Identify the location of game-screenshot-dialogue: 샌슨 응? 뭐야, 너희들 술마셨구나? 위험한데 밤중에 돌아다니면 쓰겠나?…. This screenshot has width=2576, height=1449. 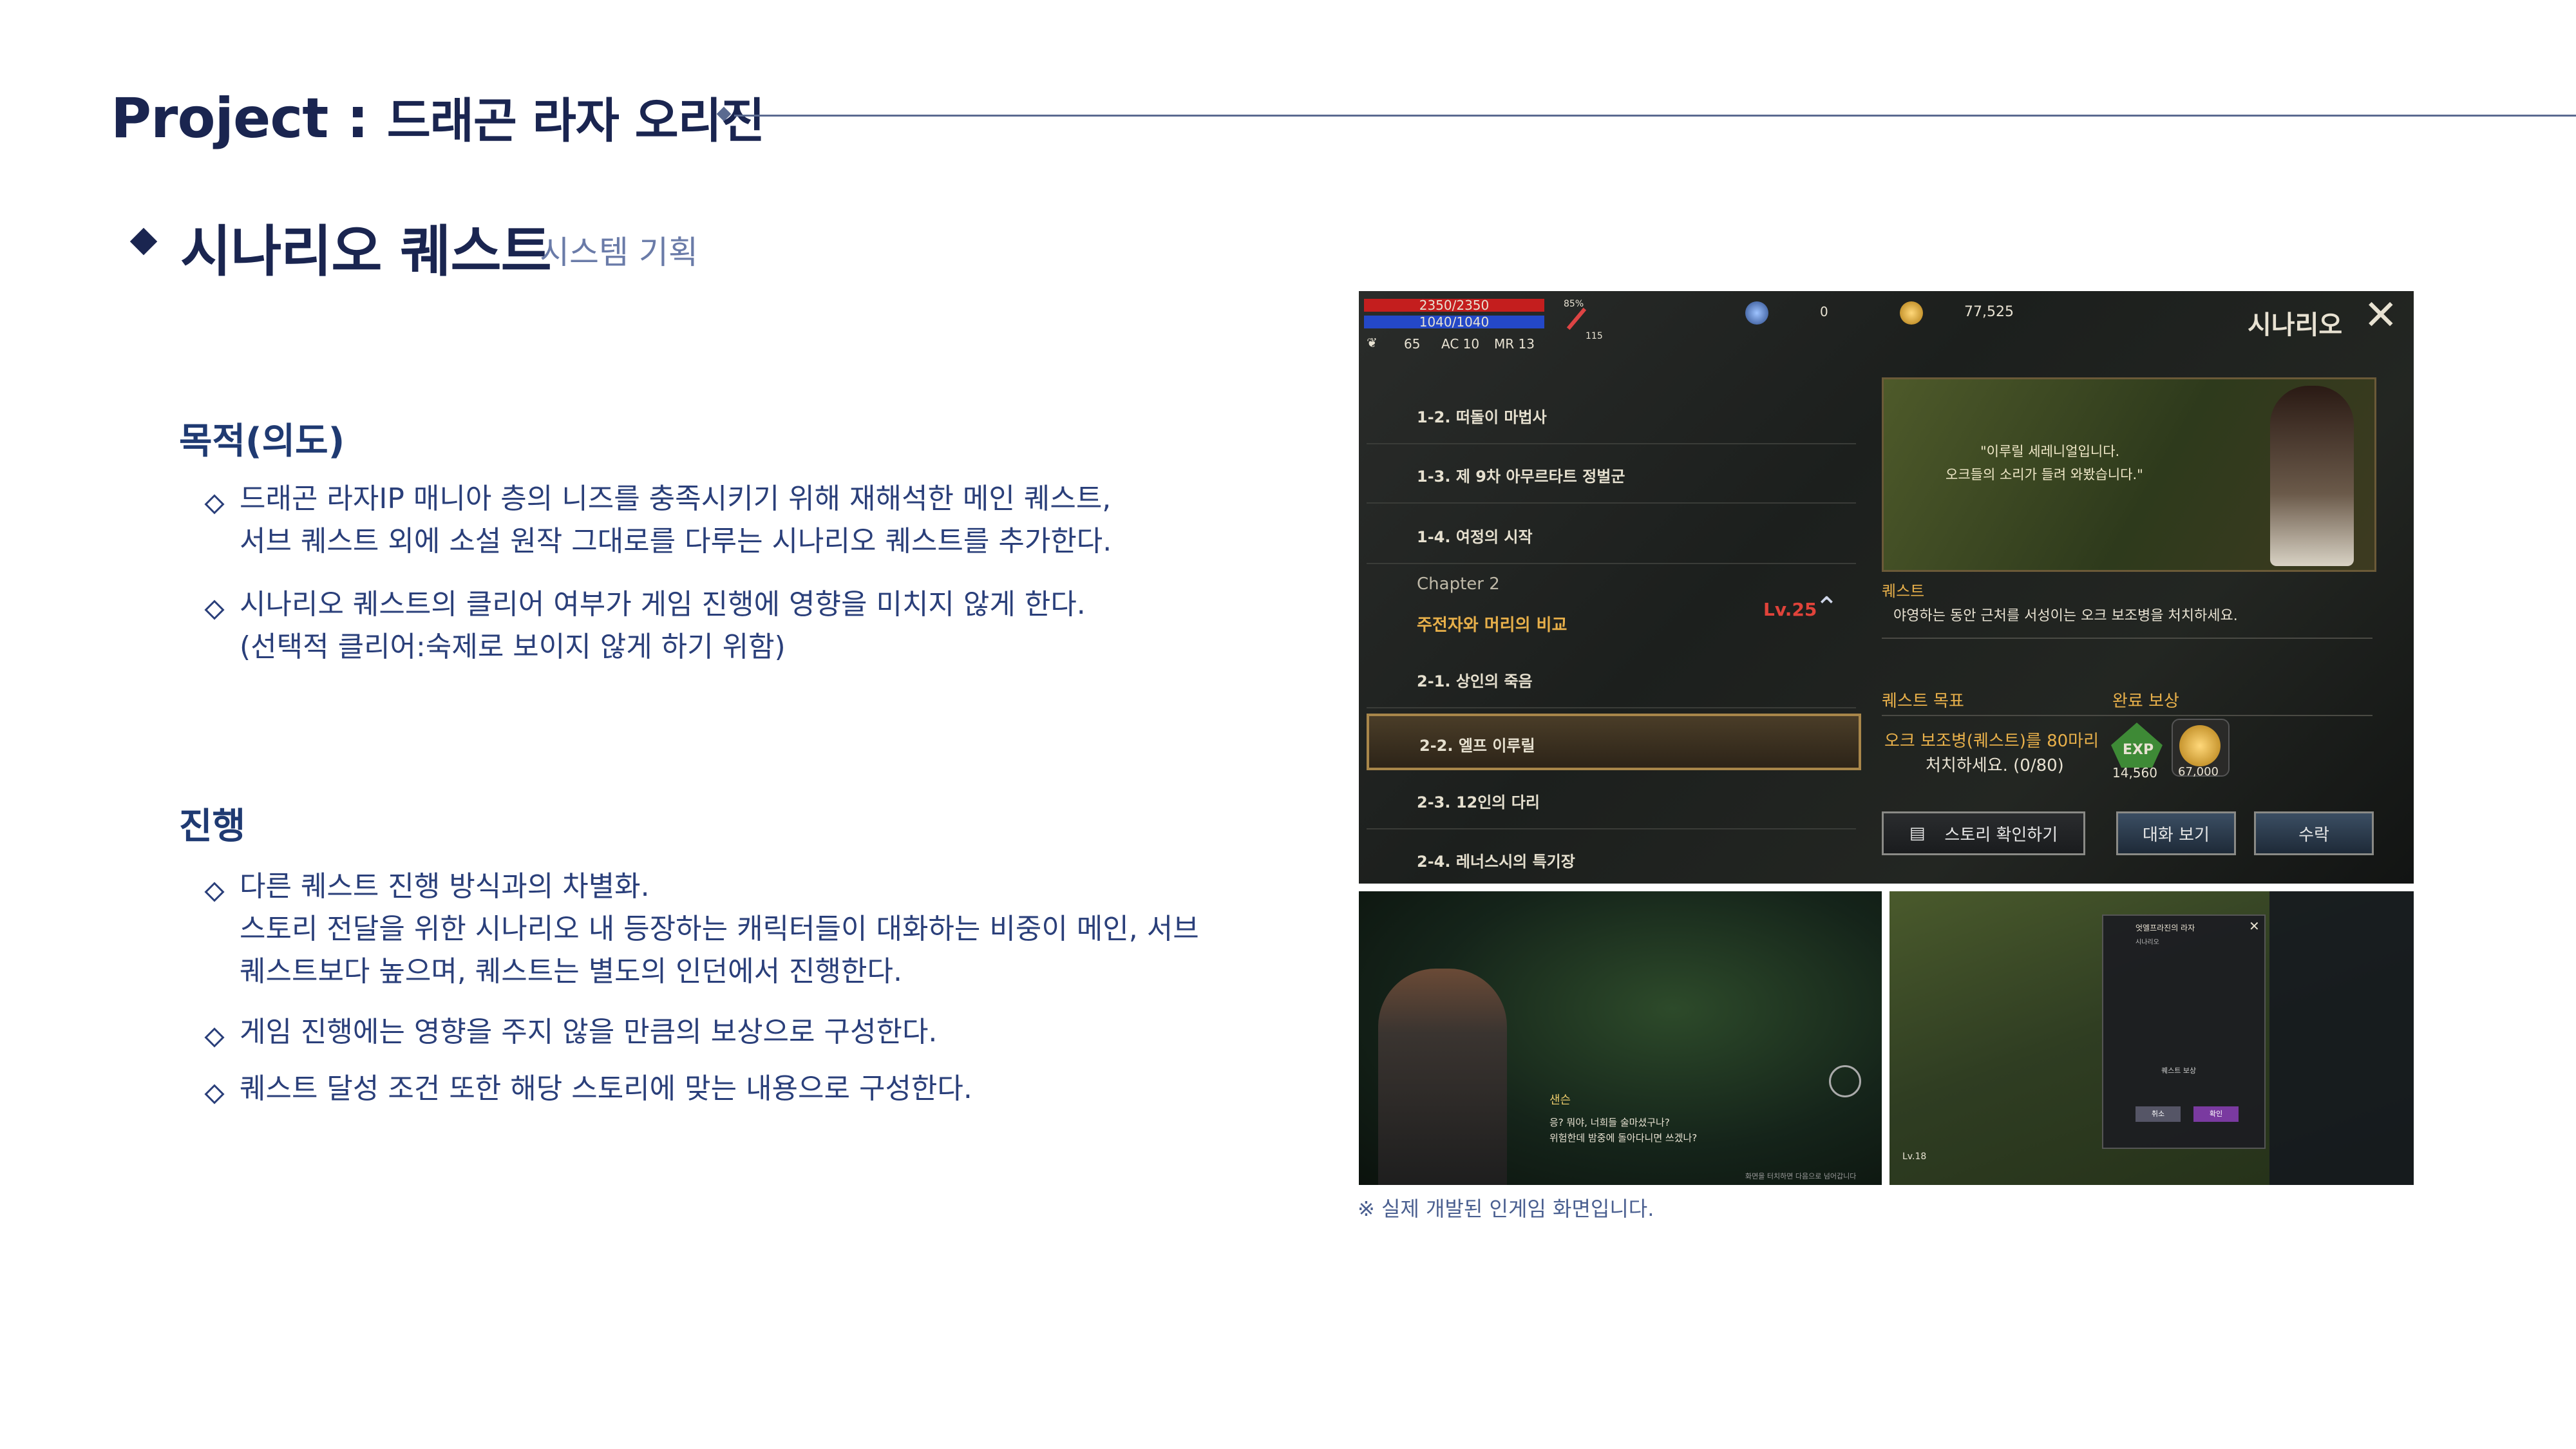
(1620, 1038).